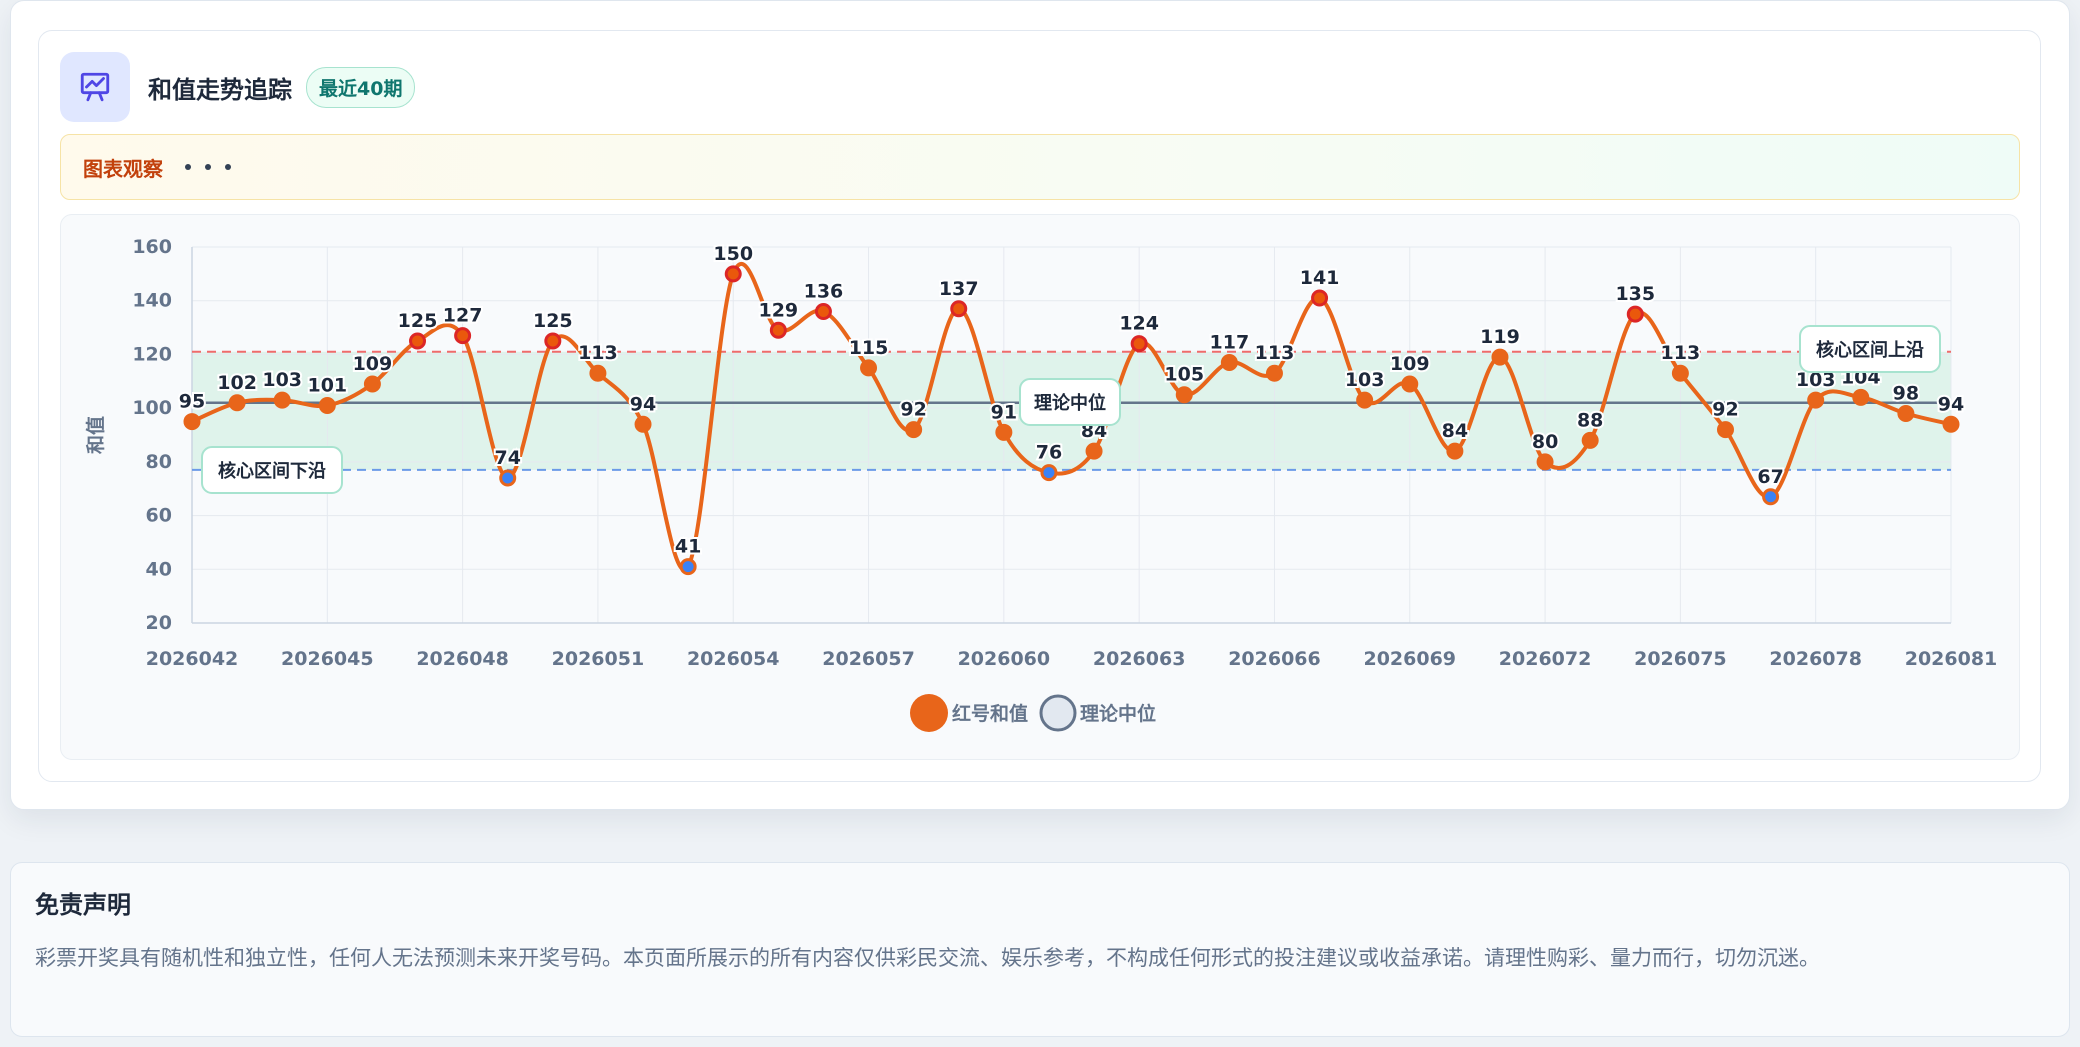 The width and height of the screenshot is (2080, 1047). What do you see at coordinates (159, 462) in the screenshot?
I see `y-tick-label: 80` at bounding box center [159, 462].